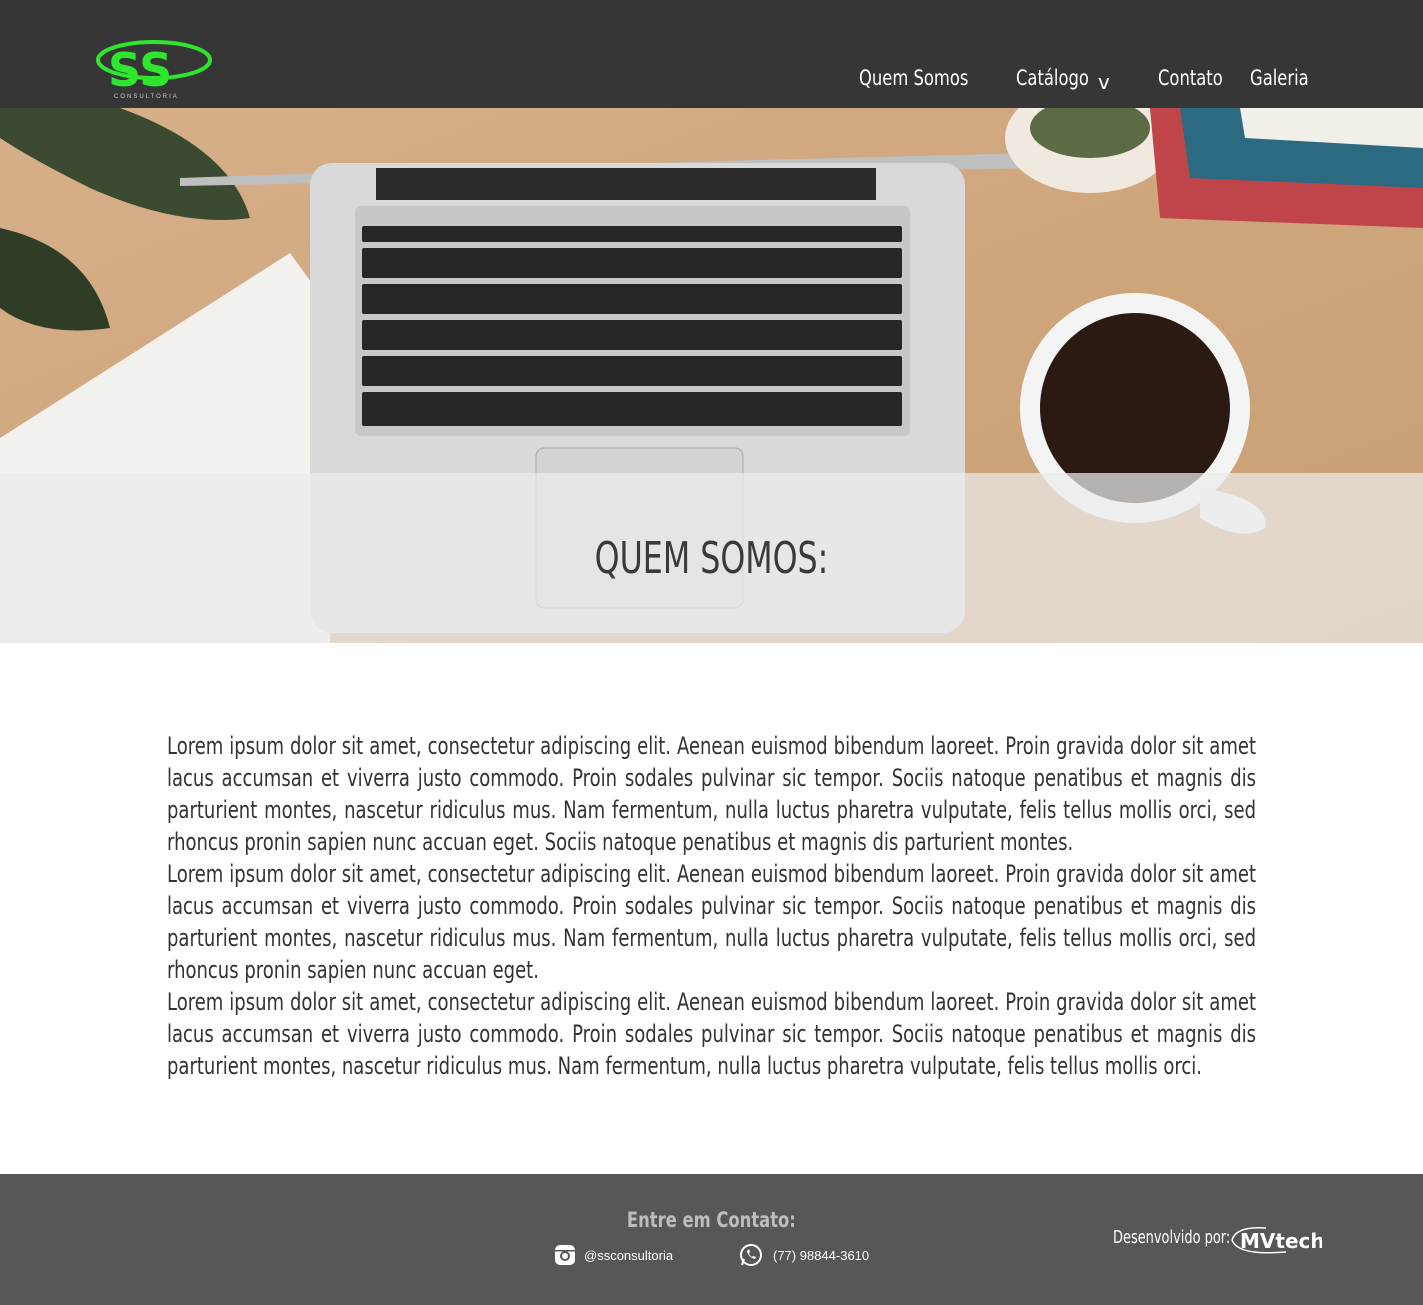  I want to click on instagram-icon, so click(565, 1255).